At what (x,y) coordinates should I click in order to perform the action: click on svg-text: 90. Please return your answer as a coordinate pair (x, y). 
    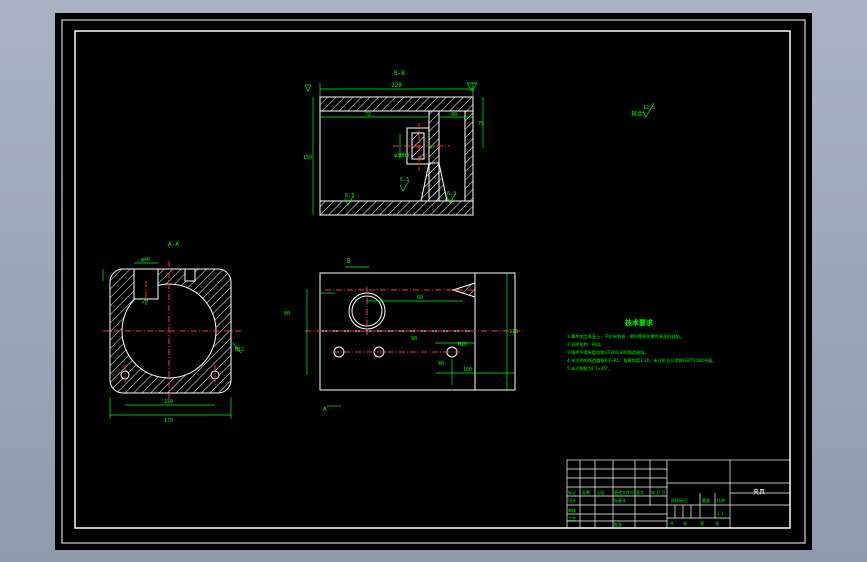
    Looking at the image, I should click on (414, 339).